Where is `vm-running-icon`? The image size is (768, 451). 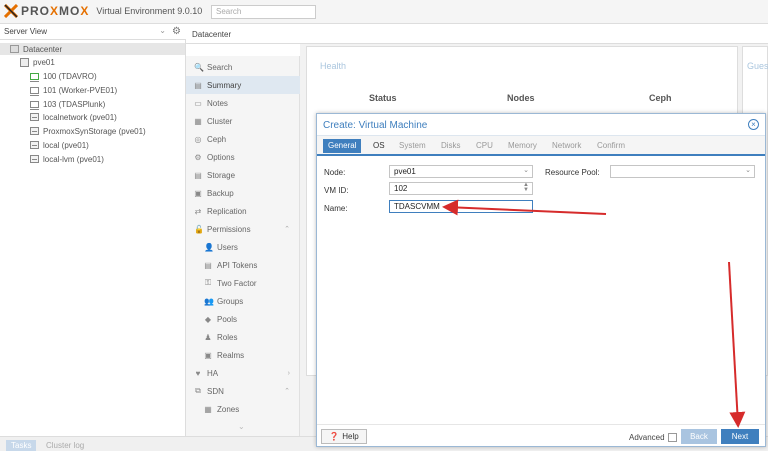
vm-running-icon is located at coordinates (34, 77).